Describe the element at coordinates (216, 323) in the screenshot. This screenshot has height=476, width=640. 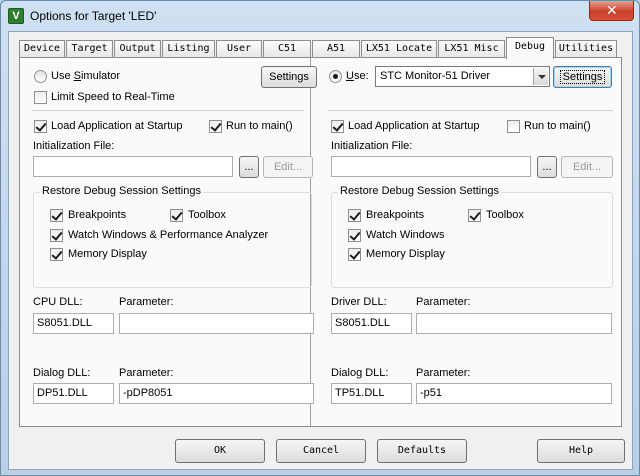
I see `cpu-dll-param-input` at that location.